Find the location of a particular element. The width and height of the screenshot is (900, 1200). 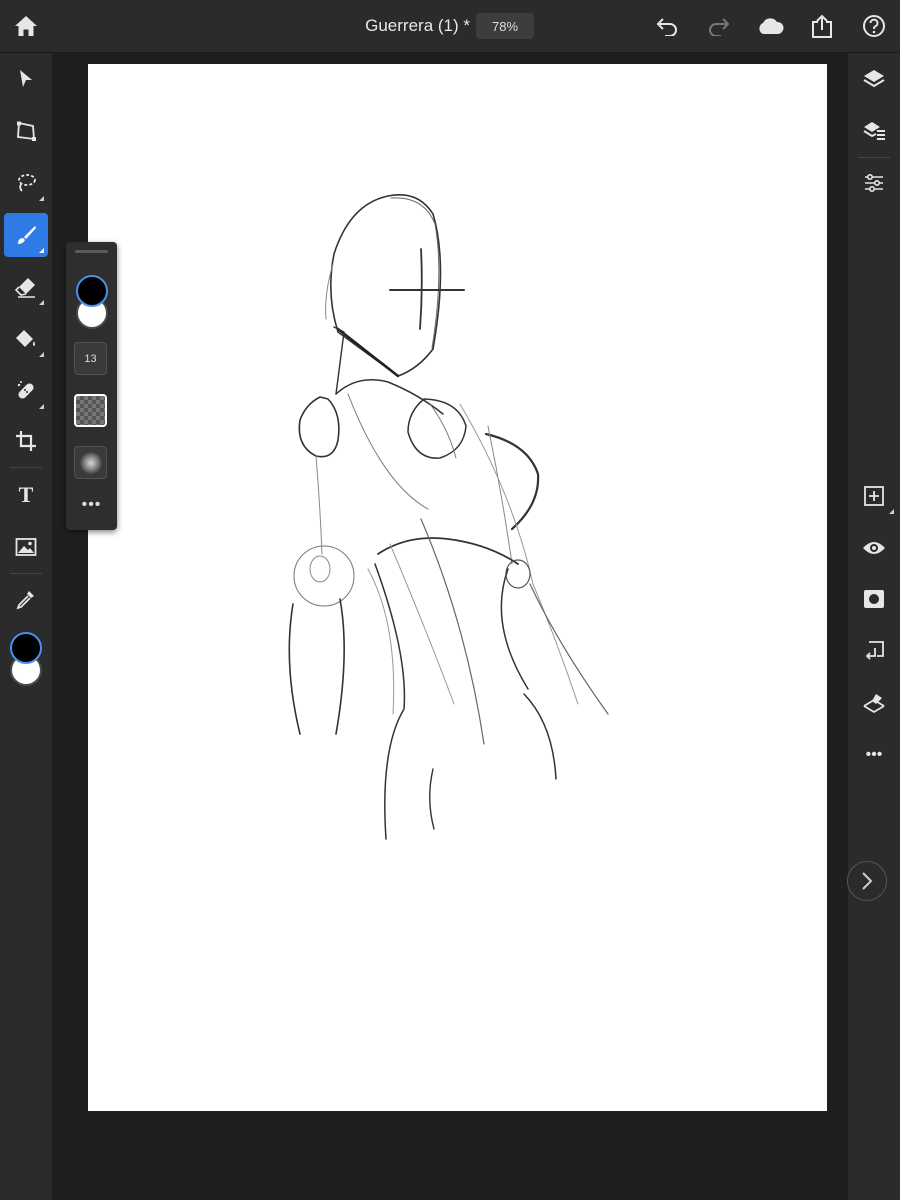

redo-icon is located at coordinates (719, 26).